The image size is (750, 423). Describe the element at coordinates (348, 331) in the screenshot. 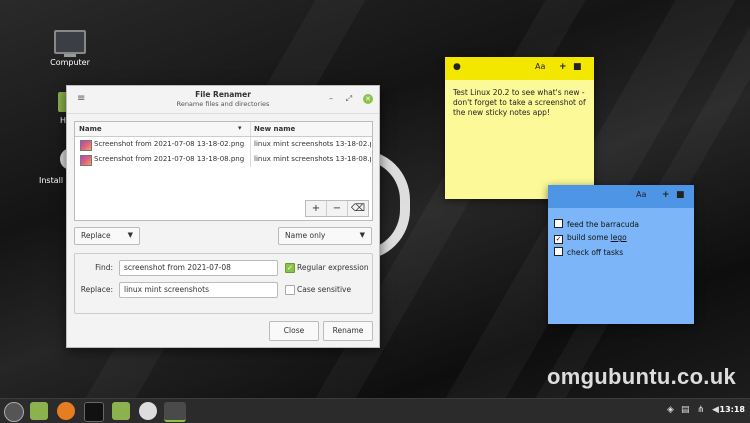

I see `rename-button: Rename` at that location.